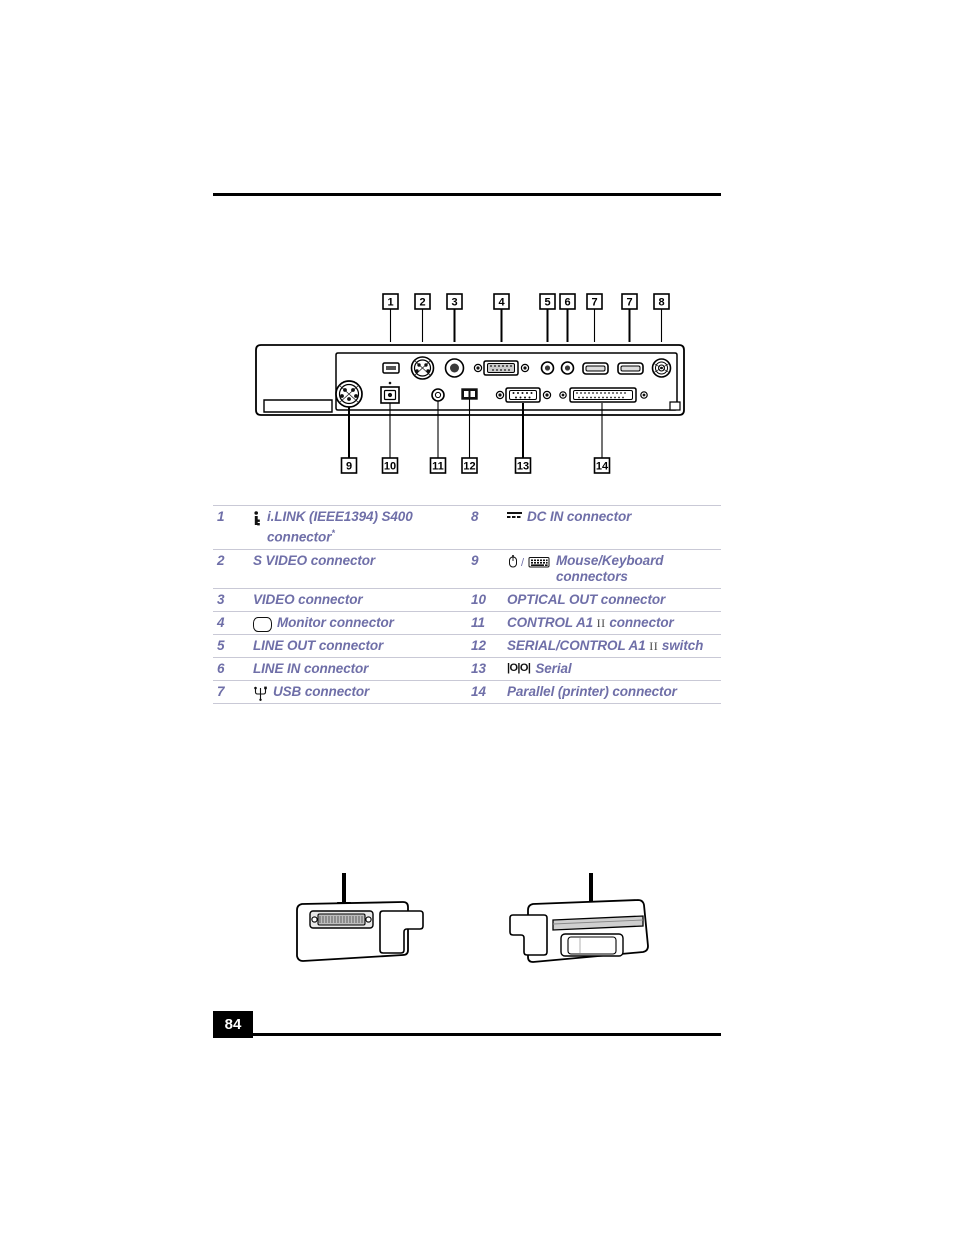 This screenshot has height=1235, width=954. What do you see at coordinates (262, 624) in the screenshot?
I see `monitor-icon` at bounding box center [262, 624].